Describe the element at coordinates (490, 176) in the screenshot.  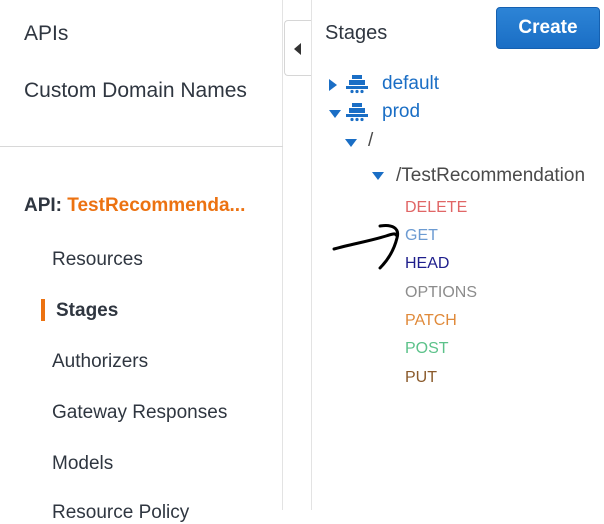
I see `path-testrecommendation: /TestRecommendation` at that location.